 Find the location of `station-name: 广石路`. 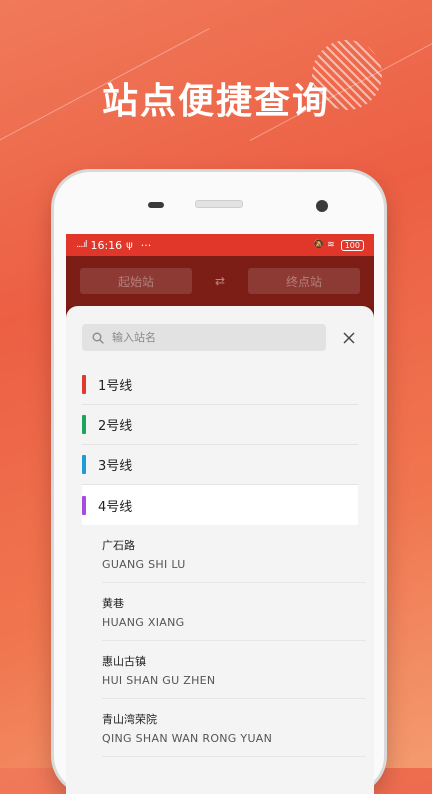

station-name: 广石路 is located at coordinates (118, 545).